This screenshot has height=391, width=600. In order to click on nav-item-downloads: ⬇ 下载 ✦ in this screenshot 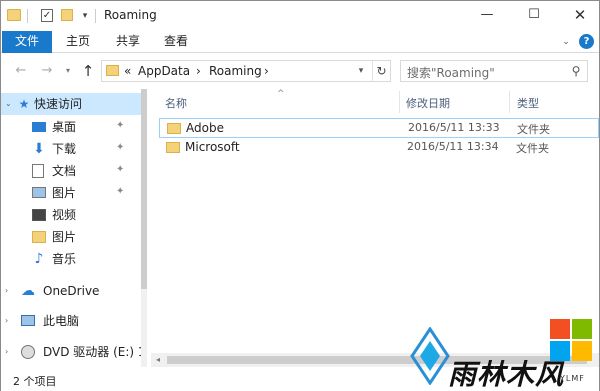, I will do `click(74, 149)`.